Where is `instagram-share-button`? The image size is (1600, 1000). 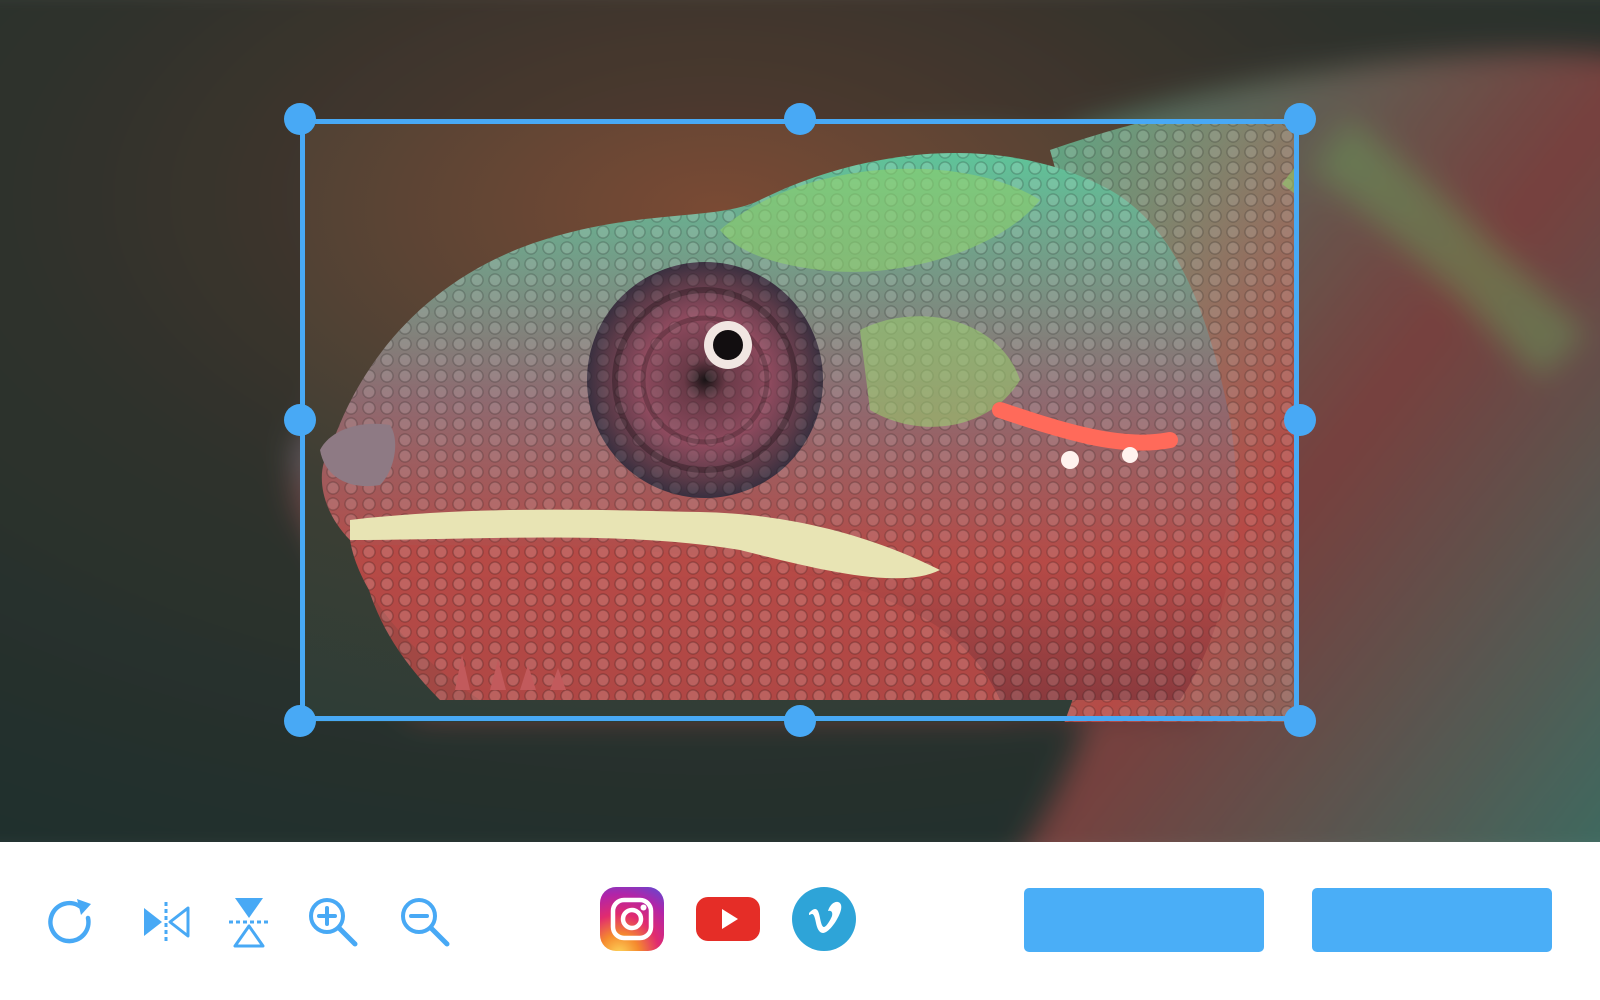 instagram-share-button is located at coordinates (632, 919).